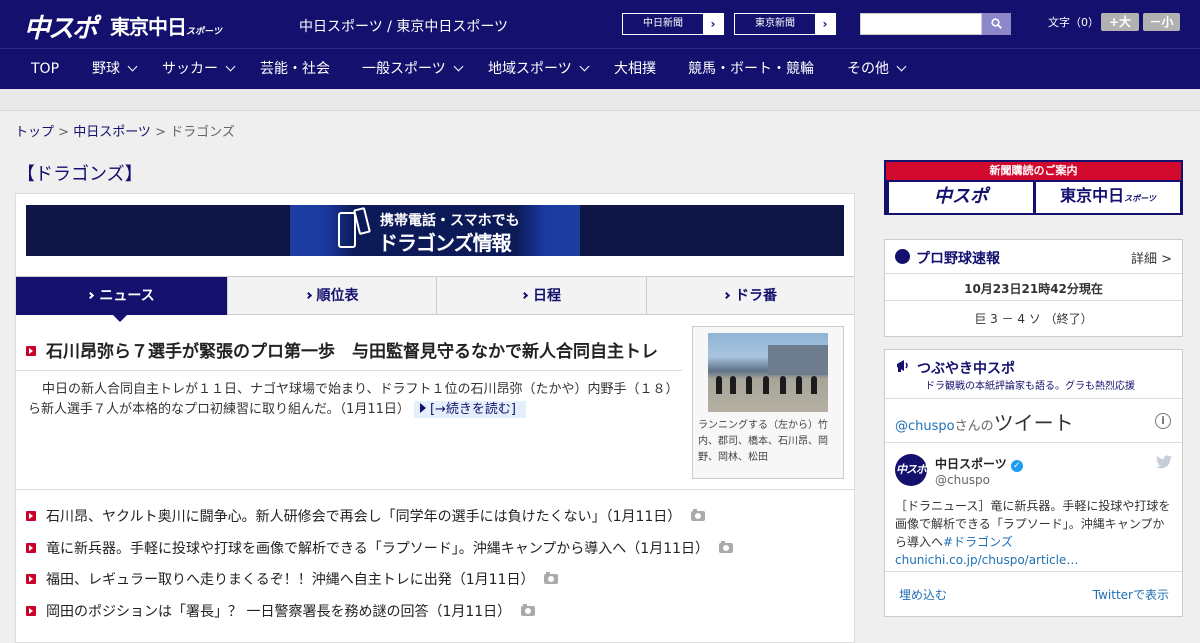 The width and height of the screenshot is (1200, 643). I want to click on nav-item-sumo: 大相撲, so click(635, 69).